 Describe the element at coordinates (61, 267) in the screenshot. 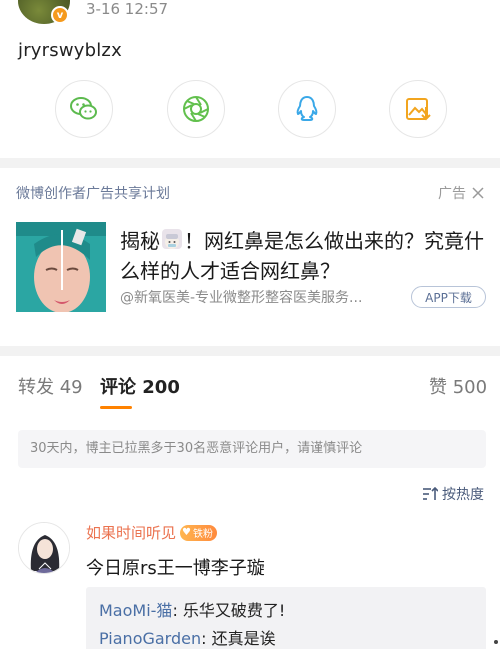

I see `ad-image` at that location.